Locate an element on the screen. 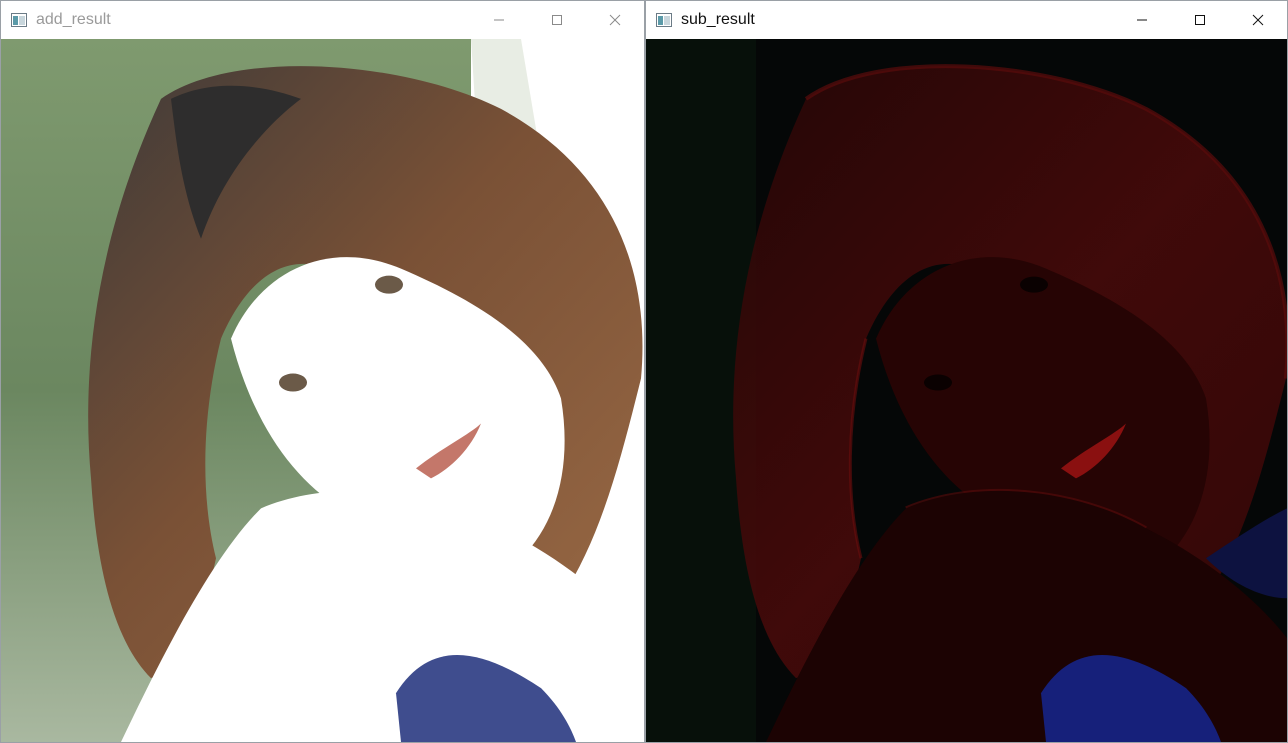  window-title: sub_result is located at coordinates (718, 19).